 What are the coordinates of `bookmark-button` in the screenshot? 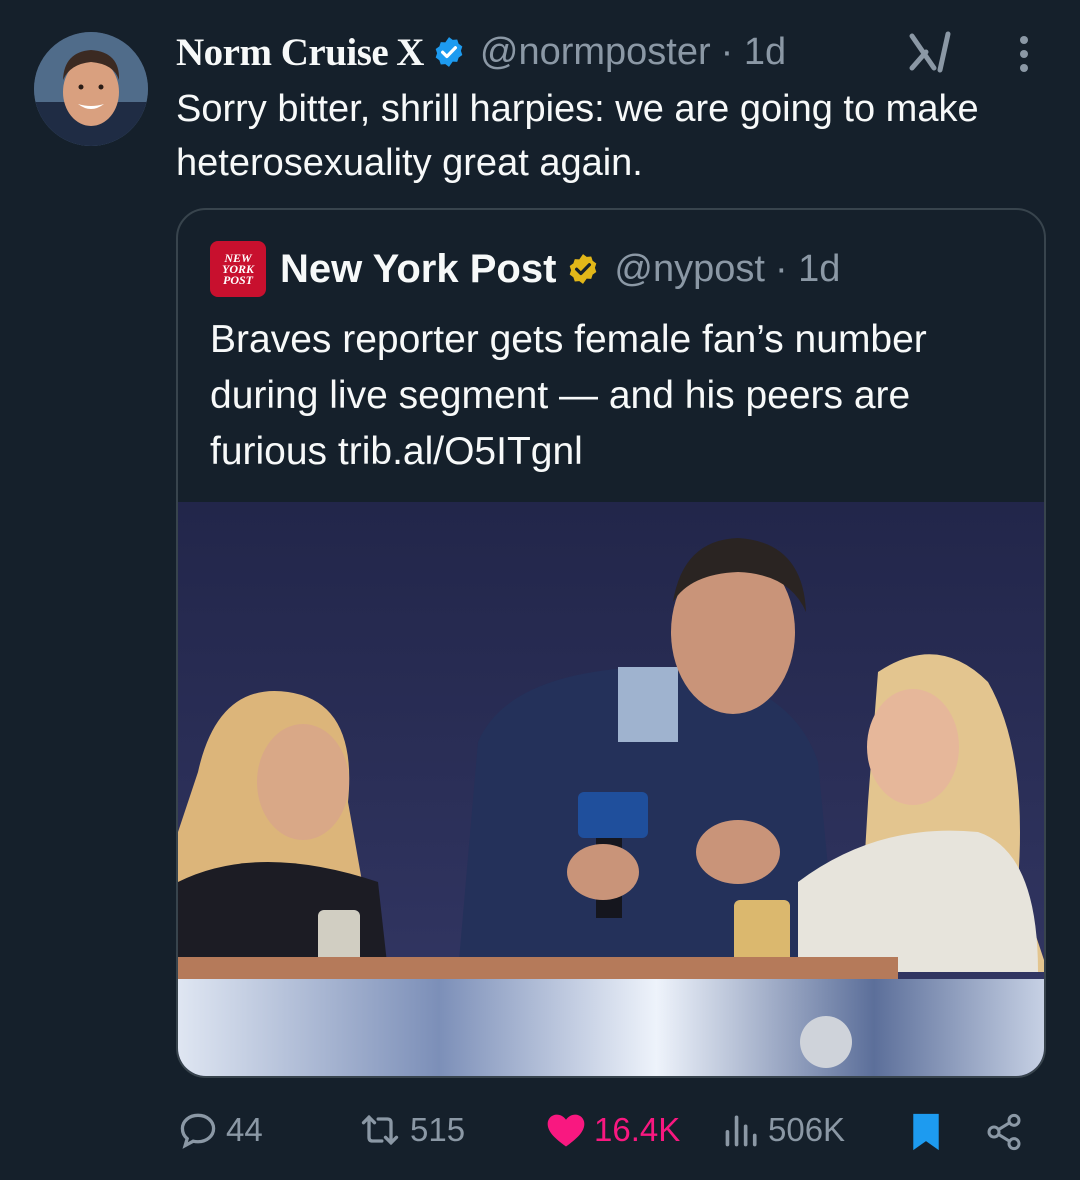 It's located at (926, 1134).